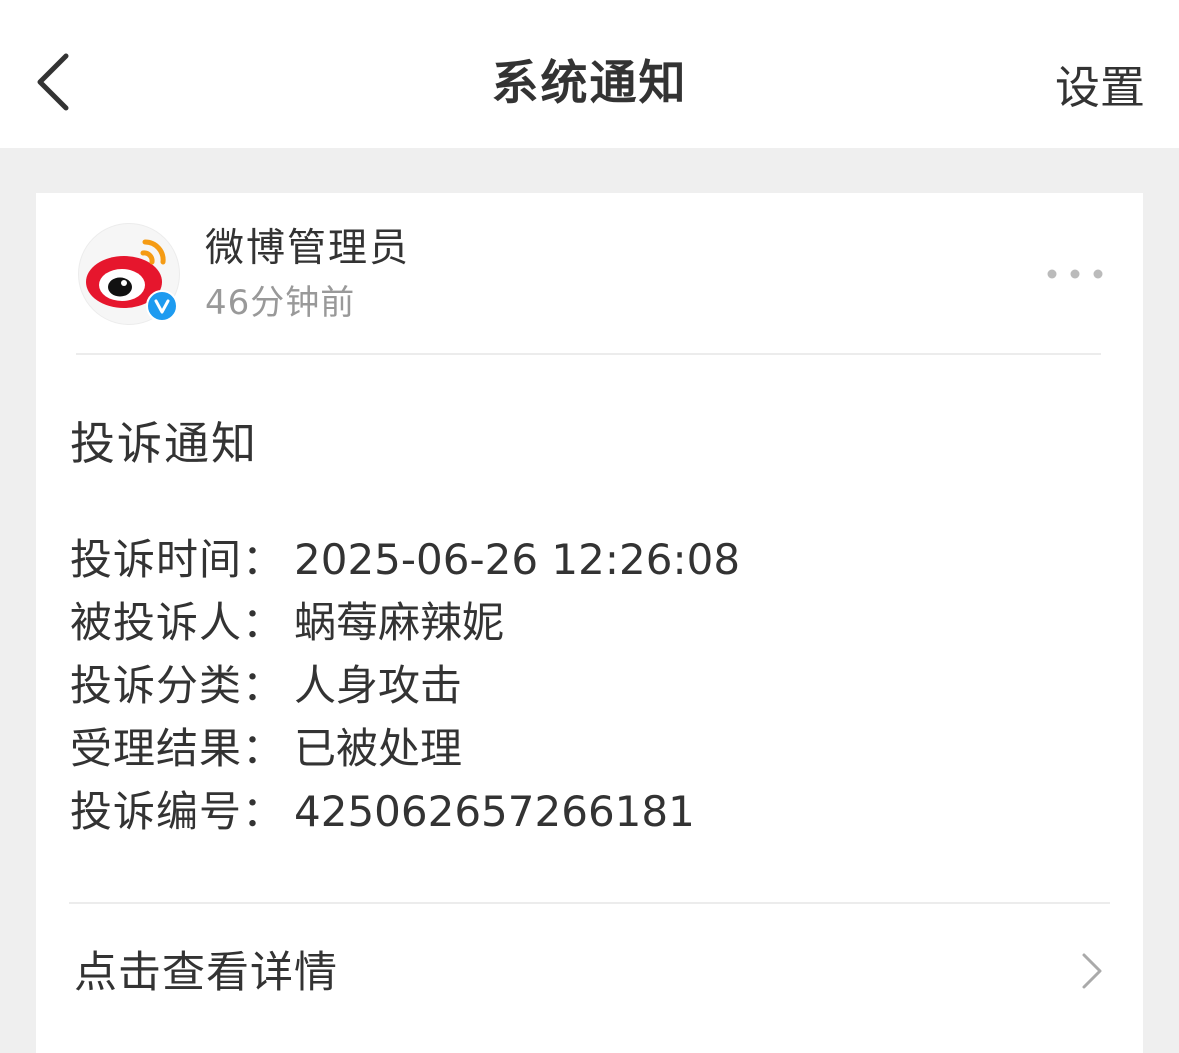  I want to click on detail-value: 已被处理, so click(378, 748).